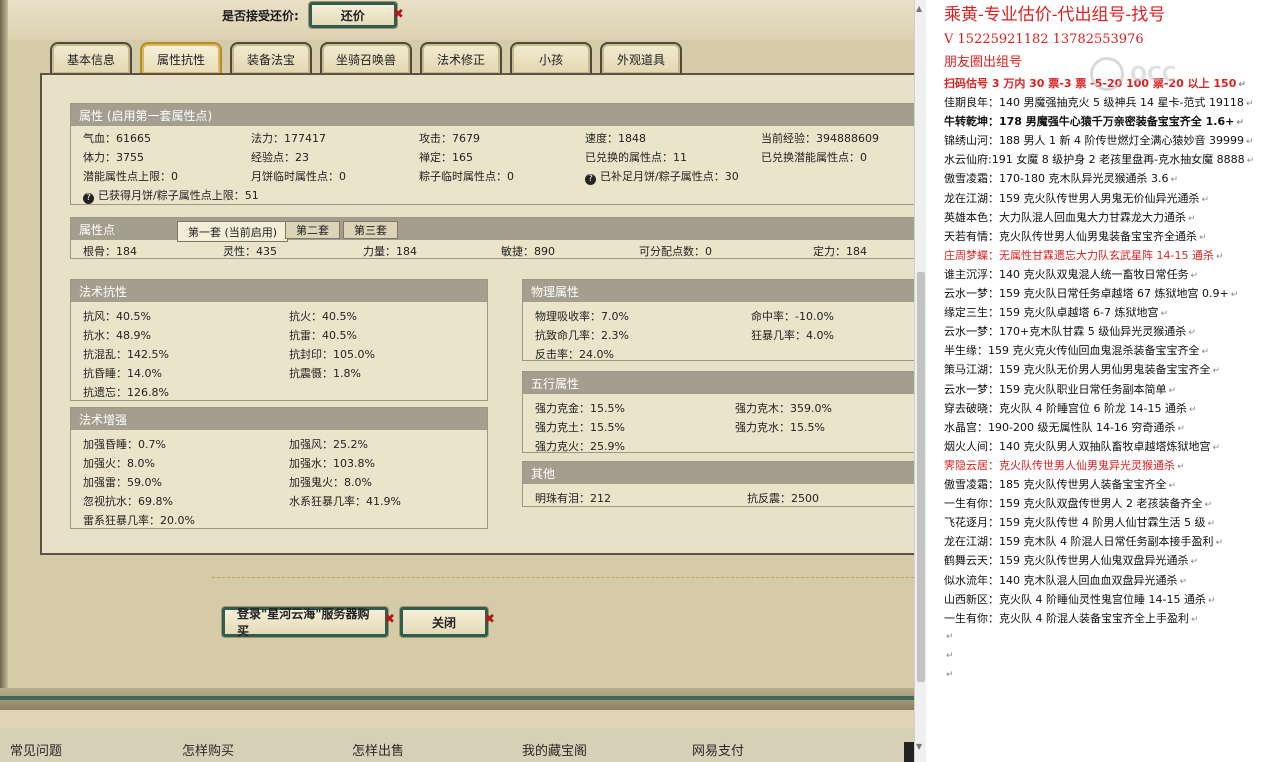 This screenshot has width=1280, height=762. Describe the element at coordinates (1075, 236) in the screenshot. I see `note-line: 天若有情：克火队传世男人仙男鬼装备宝宝齐全通杀 ↵` at that location.